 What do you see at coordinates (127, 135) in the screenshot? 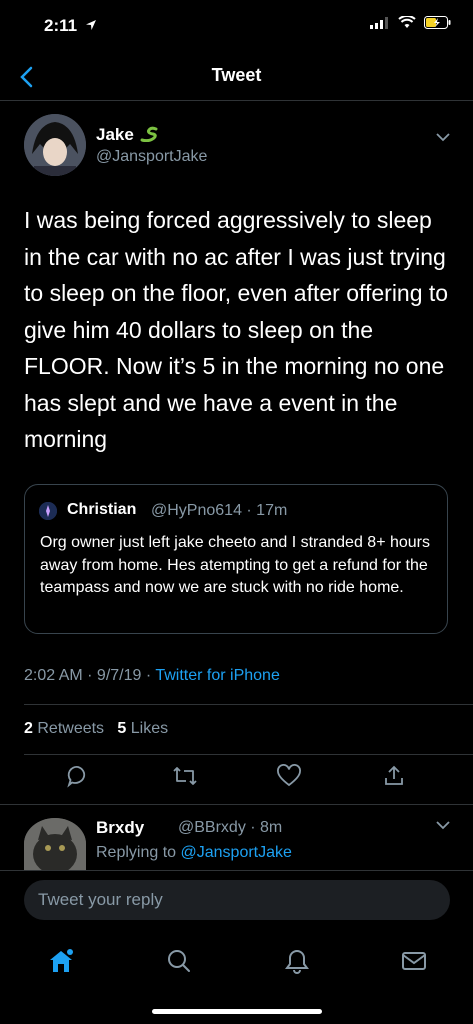
I see `author-name: Jake` at bounding box center [127, 135].